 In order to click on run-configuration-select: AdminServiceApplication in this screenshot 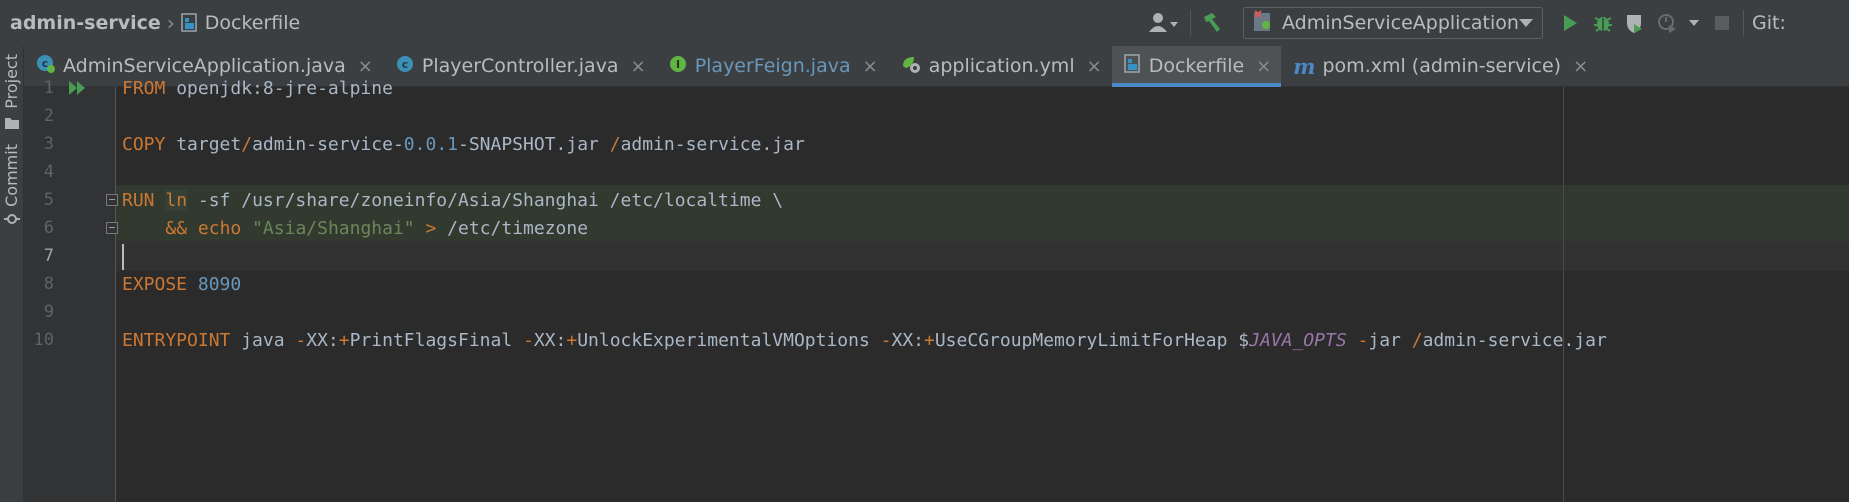, I will do `click(1393, 23)`.